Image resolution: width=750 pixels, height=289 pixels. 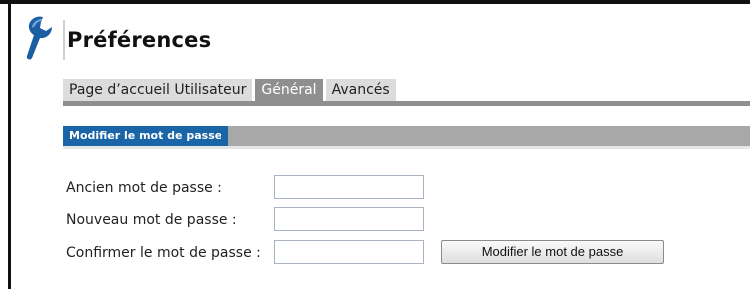 I want to click on confirm-password-label: Confirmer le mot de passe :, so click(x=163, y=253).